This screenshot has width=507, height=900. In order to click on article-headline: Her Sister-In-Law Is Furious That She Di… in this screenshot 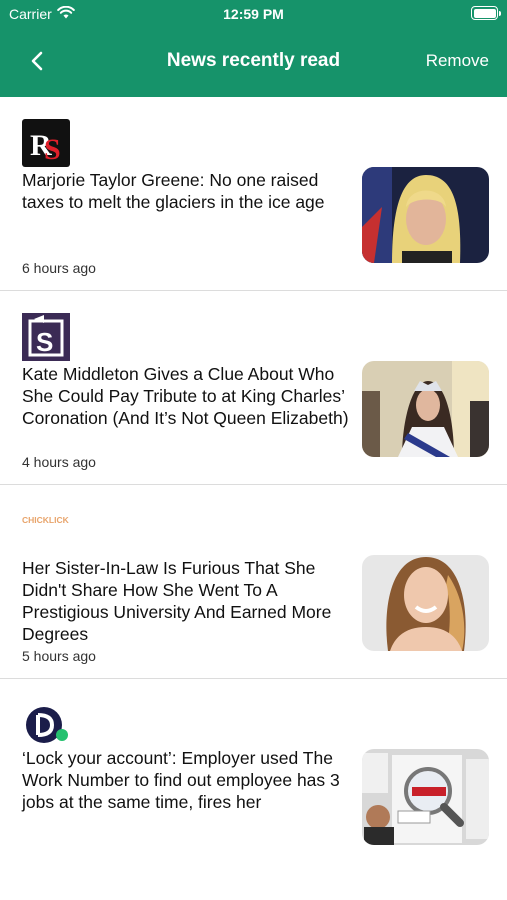, I will do `click(177, 601)`.